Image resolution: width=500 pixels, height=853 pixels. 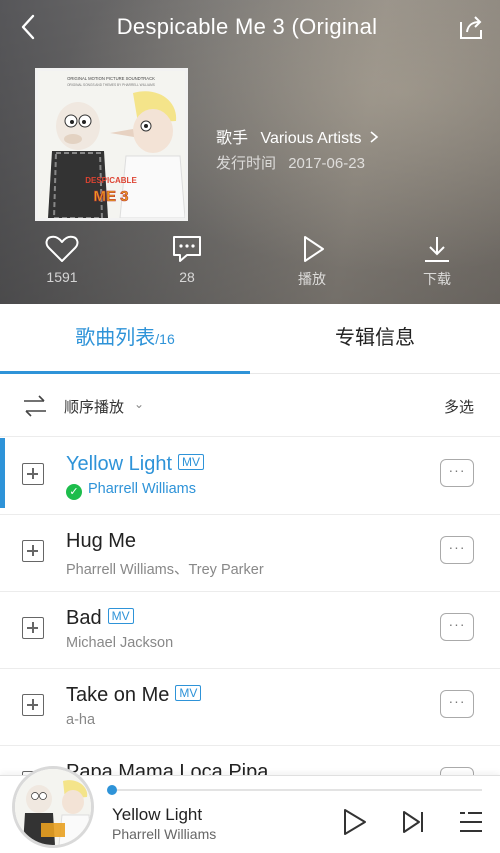 What do you see at coordinates (232, 138) in the screenshot?
I see `artist-label: 歌手` at bounding box center [232, 138].